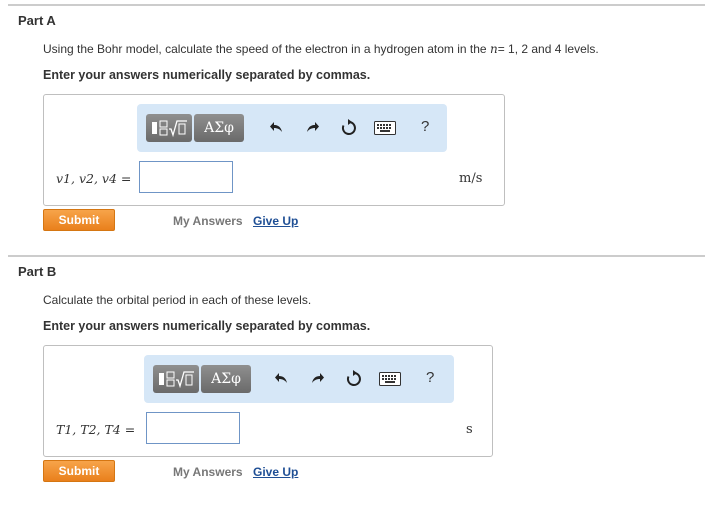  Describe the element at coordinates (356, 5) in the screenshot. I see `part-a-divider` at that location.